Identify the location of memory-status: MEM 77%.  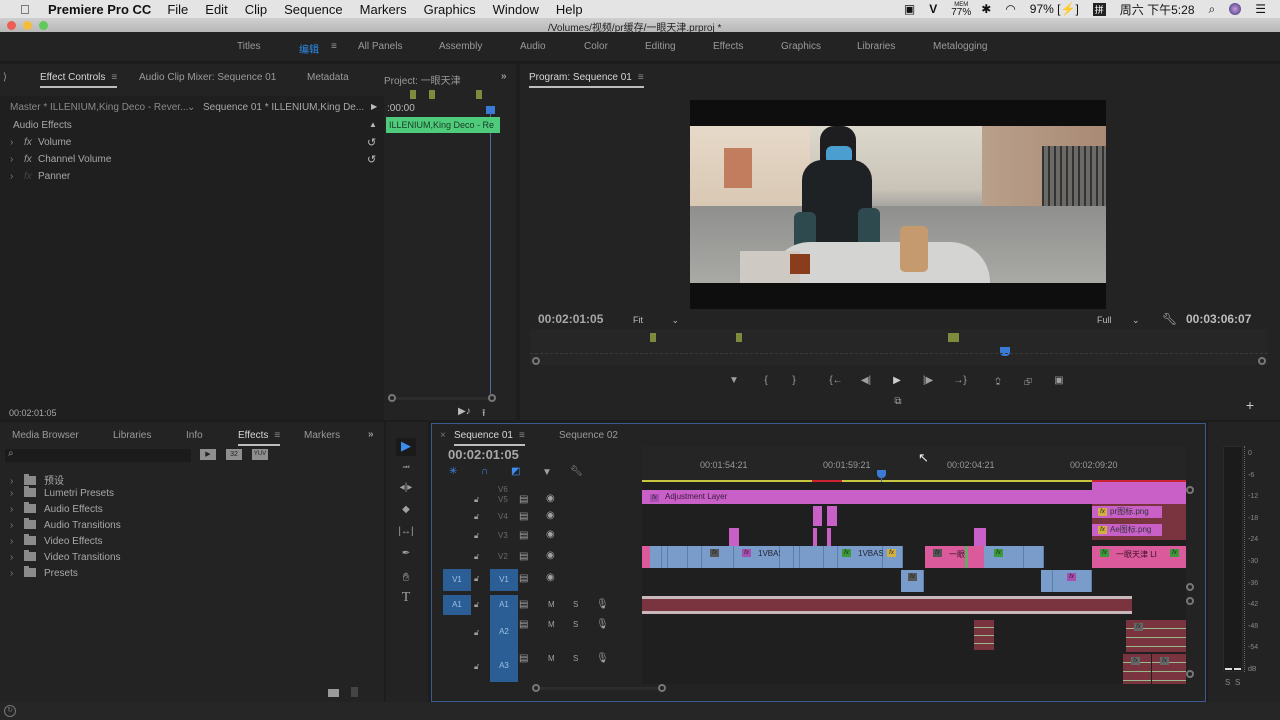
(961, 9).